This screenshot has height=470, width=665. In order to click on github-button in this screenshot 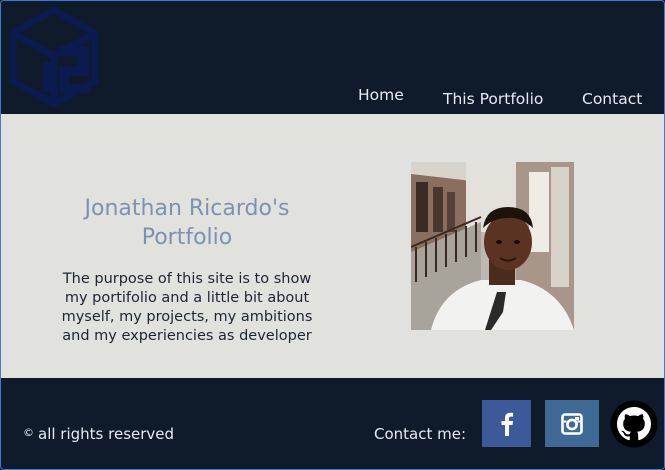, I will do `click(634, 424)`.